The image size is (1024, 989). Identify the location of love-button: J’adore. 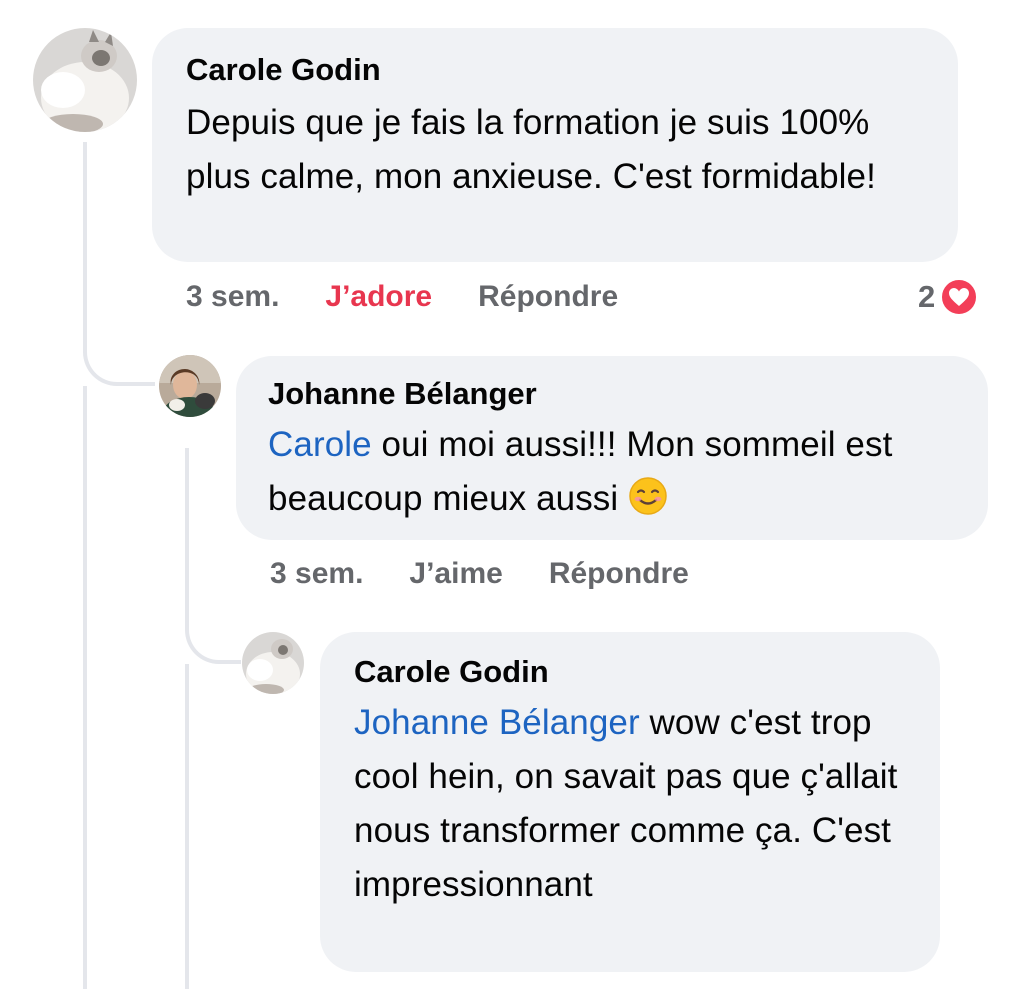
(378, 297).